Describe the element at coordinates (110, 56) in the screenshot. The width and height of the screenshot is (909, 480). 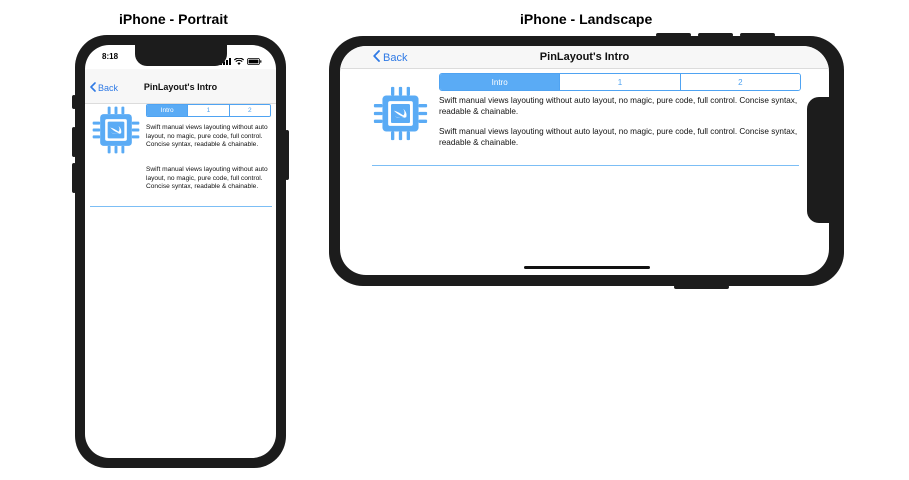
I see `status-time: 8:18` at that location.